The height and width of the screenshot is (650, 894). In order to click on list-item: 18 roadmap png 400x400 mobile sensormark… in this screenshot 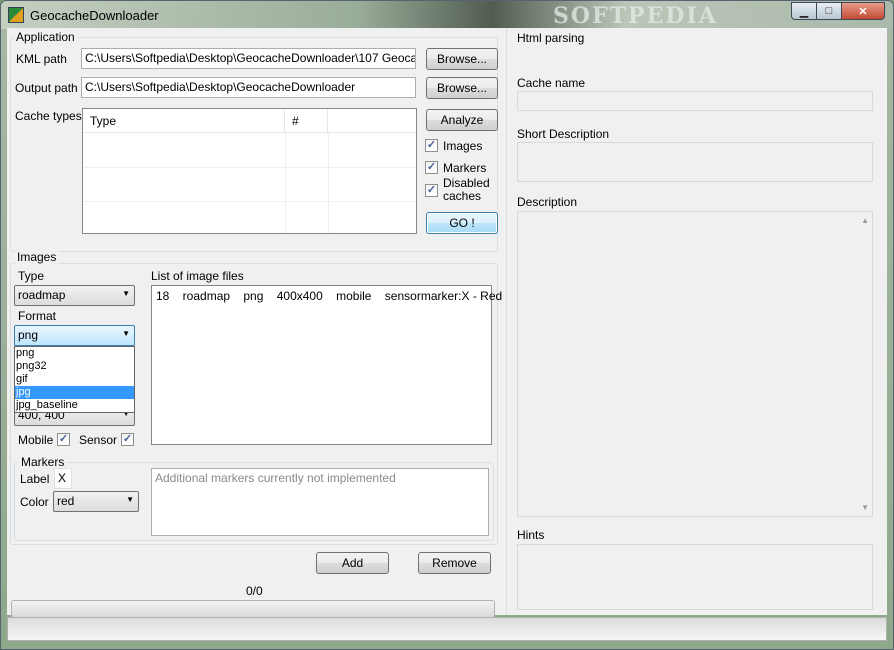, I will do `click(329, 296)`.